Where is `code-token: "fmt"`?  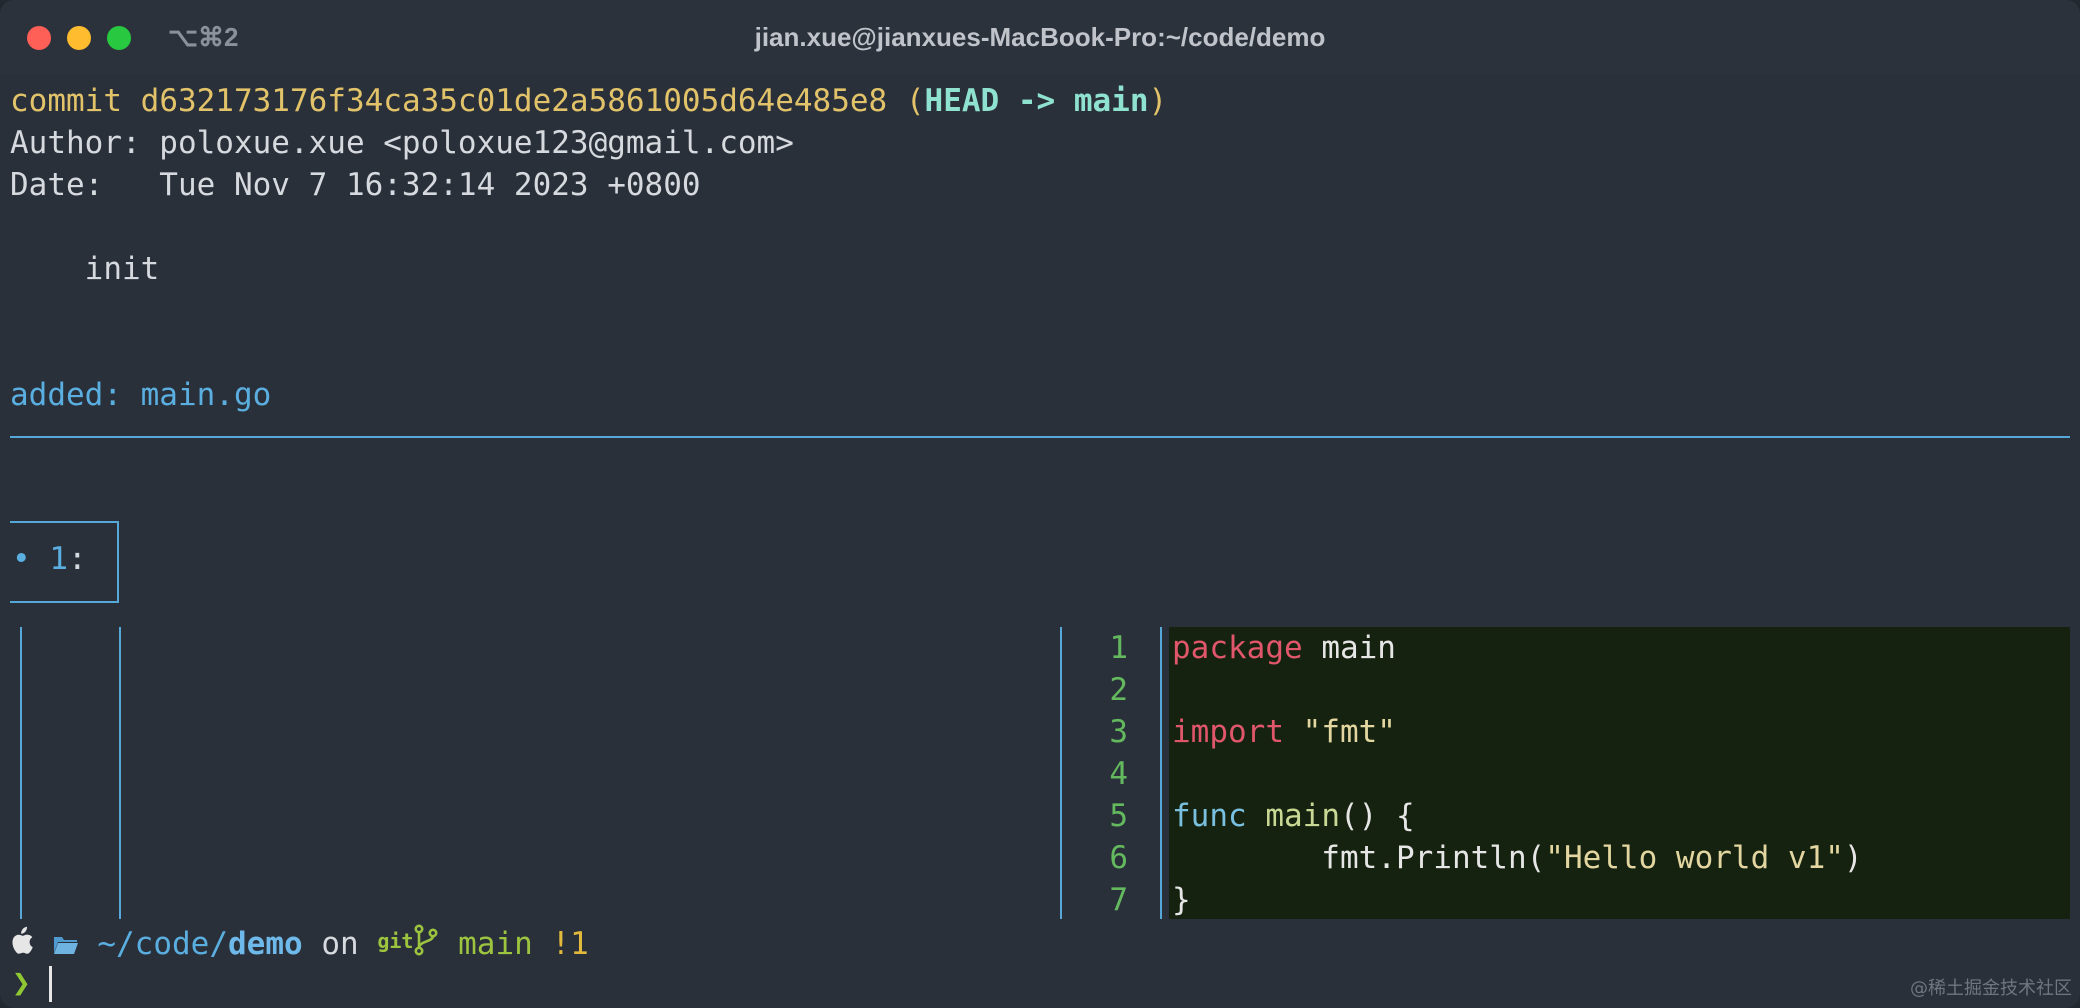 code-token: "fmt" is located at coordinates (1349, 732).